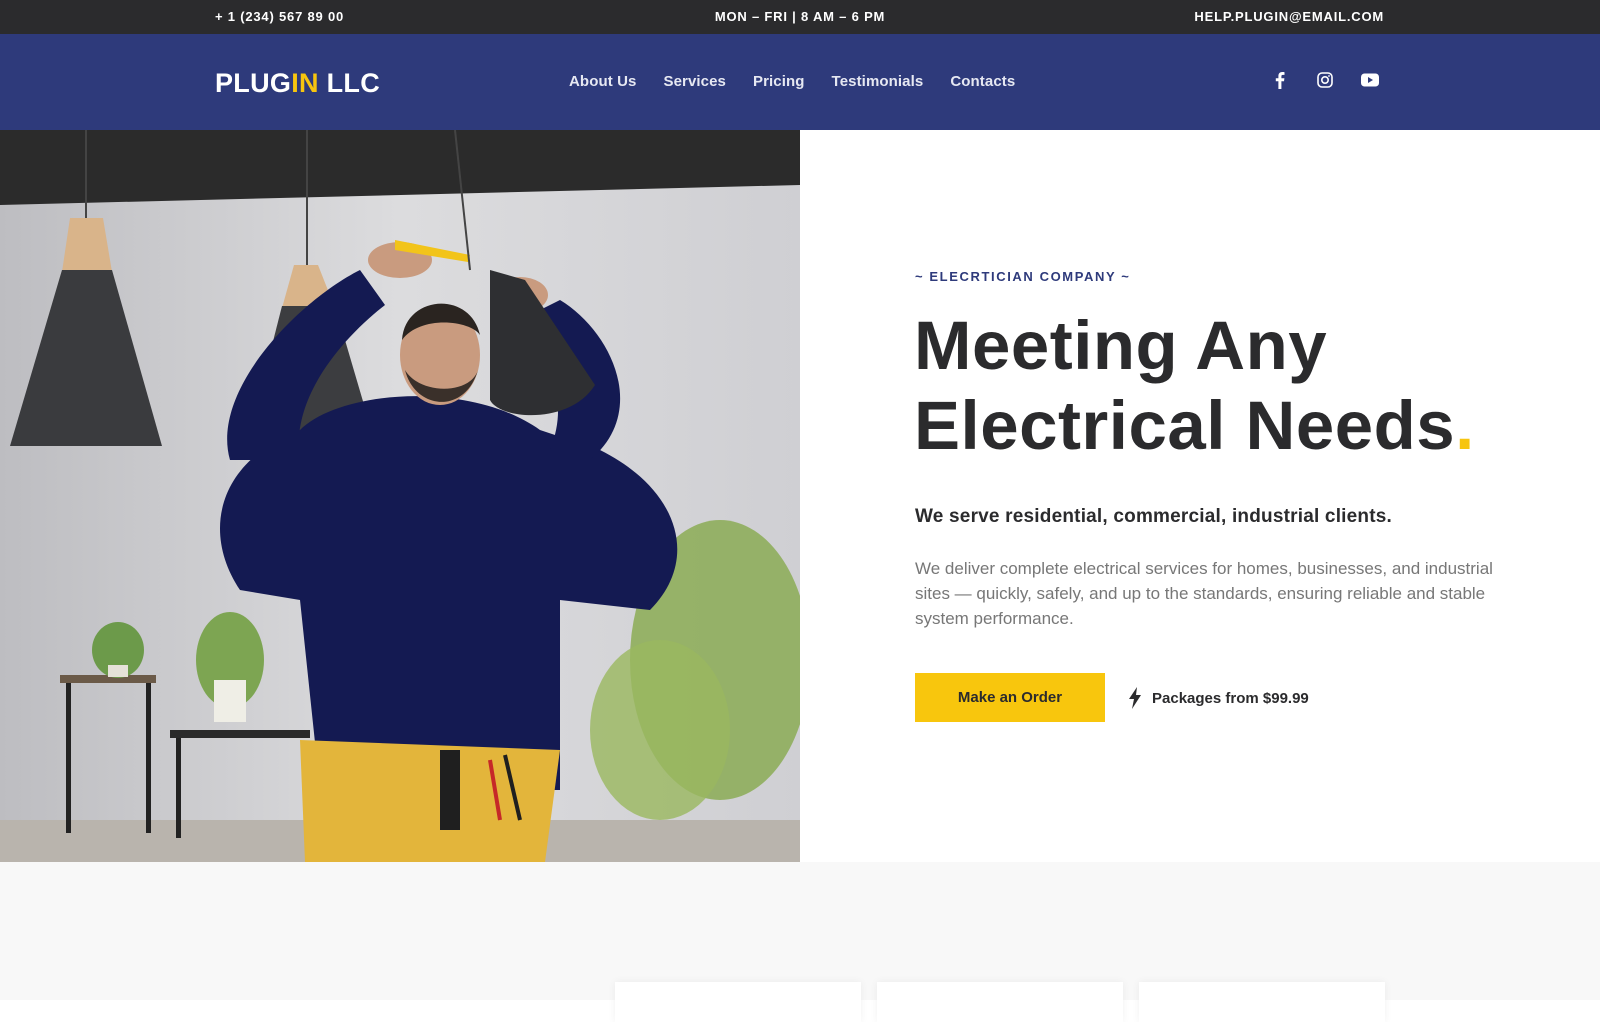 Image resolution: width=1600 pixels, height=1022 pixels. I want to click on lightning-bolt-icon, so click(1135, 698).